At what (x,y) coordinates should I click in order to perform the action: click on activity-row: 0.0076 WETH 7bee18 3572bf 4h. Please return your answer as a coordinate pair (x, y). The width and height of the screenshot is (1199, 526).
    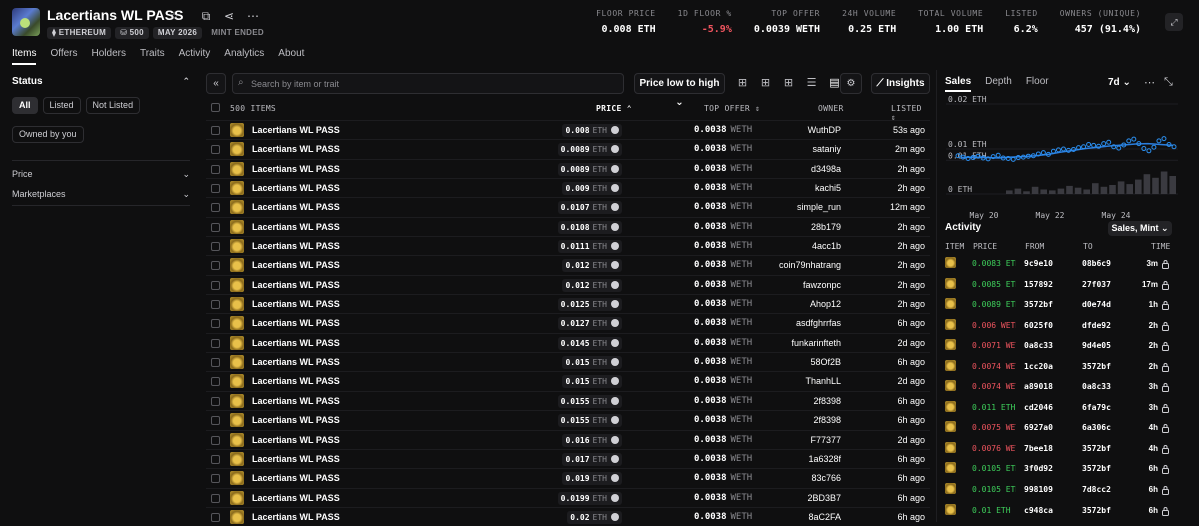
    Looking at the image, I should click on (1057, 448).